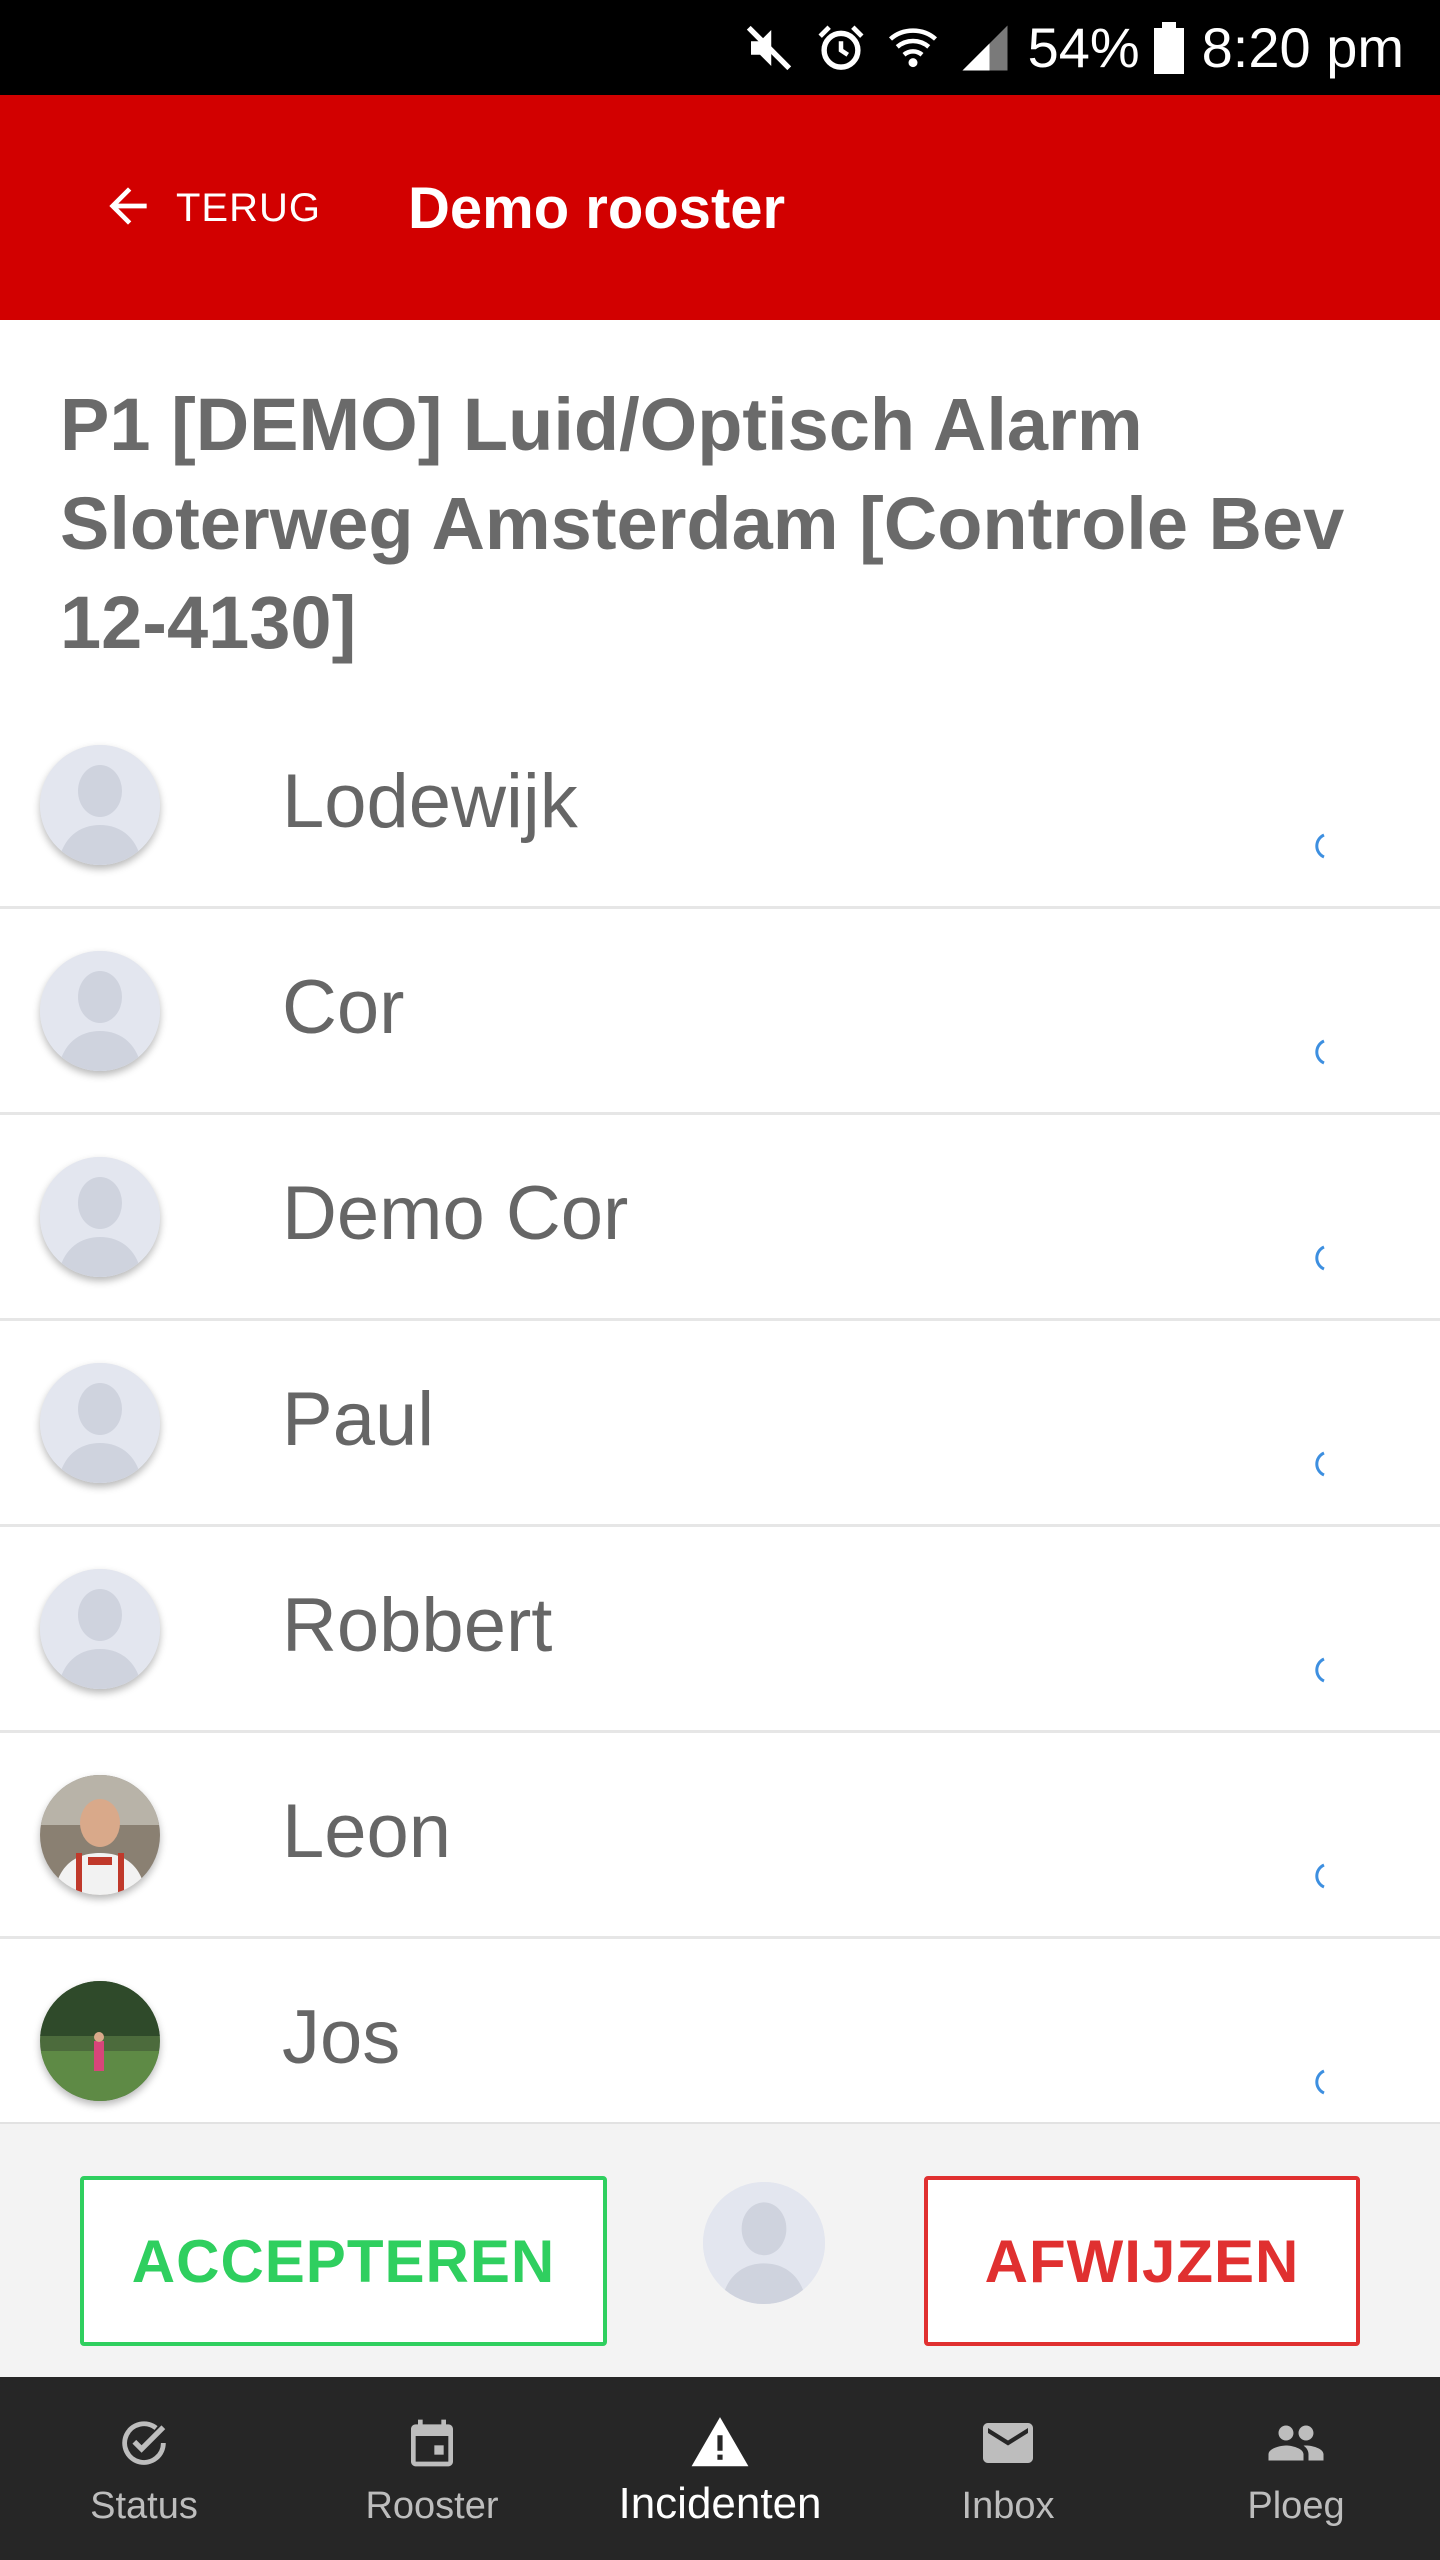 The height and width of the screenshot is (2560, 1440). I want to click on person-name: Cor, so click(343, 1007).